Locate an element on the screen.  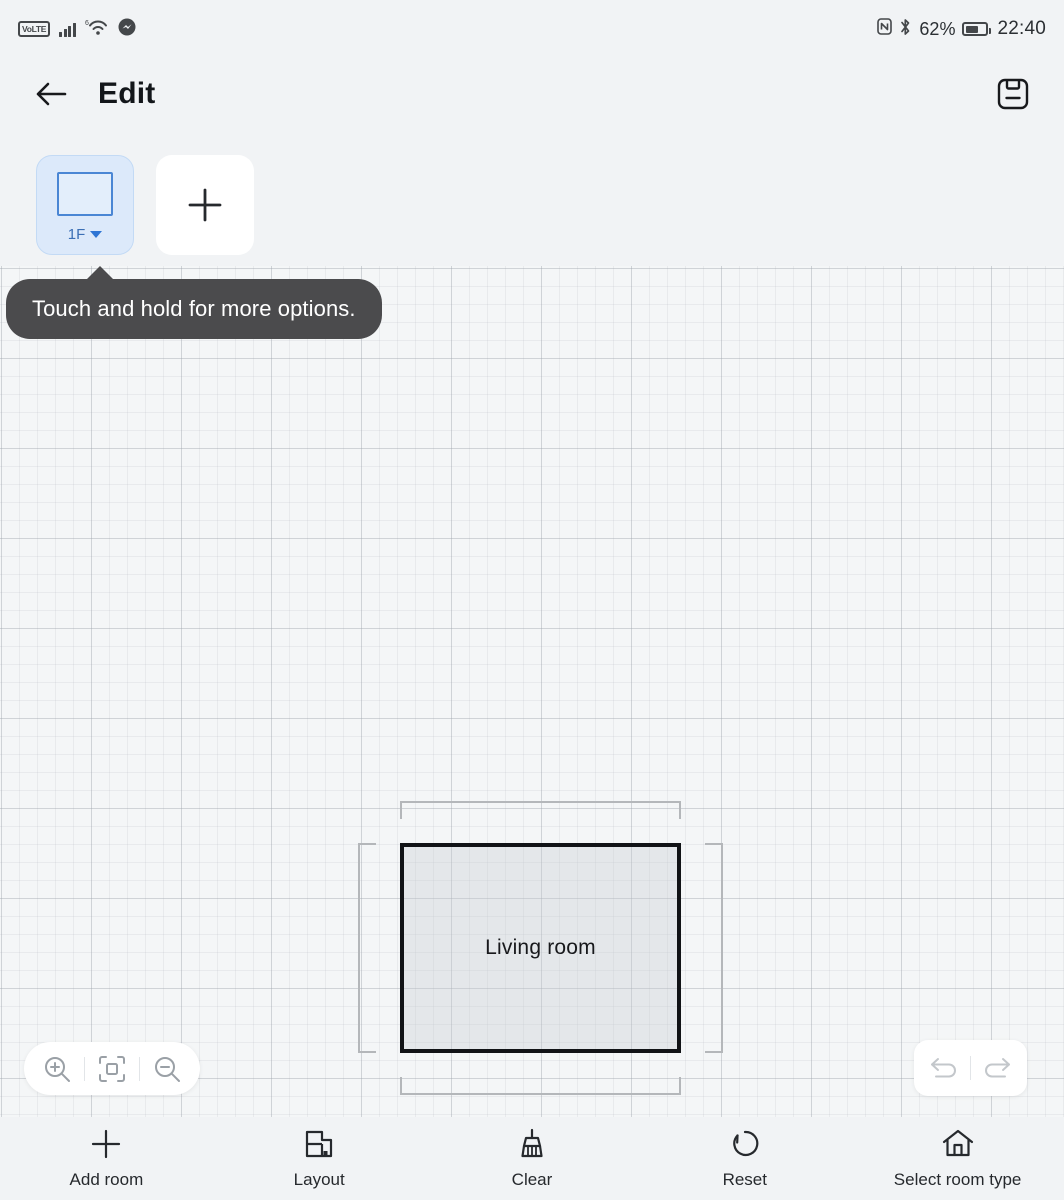
add-floor-button is located at coordinates (205, 205).